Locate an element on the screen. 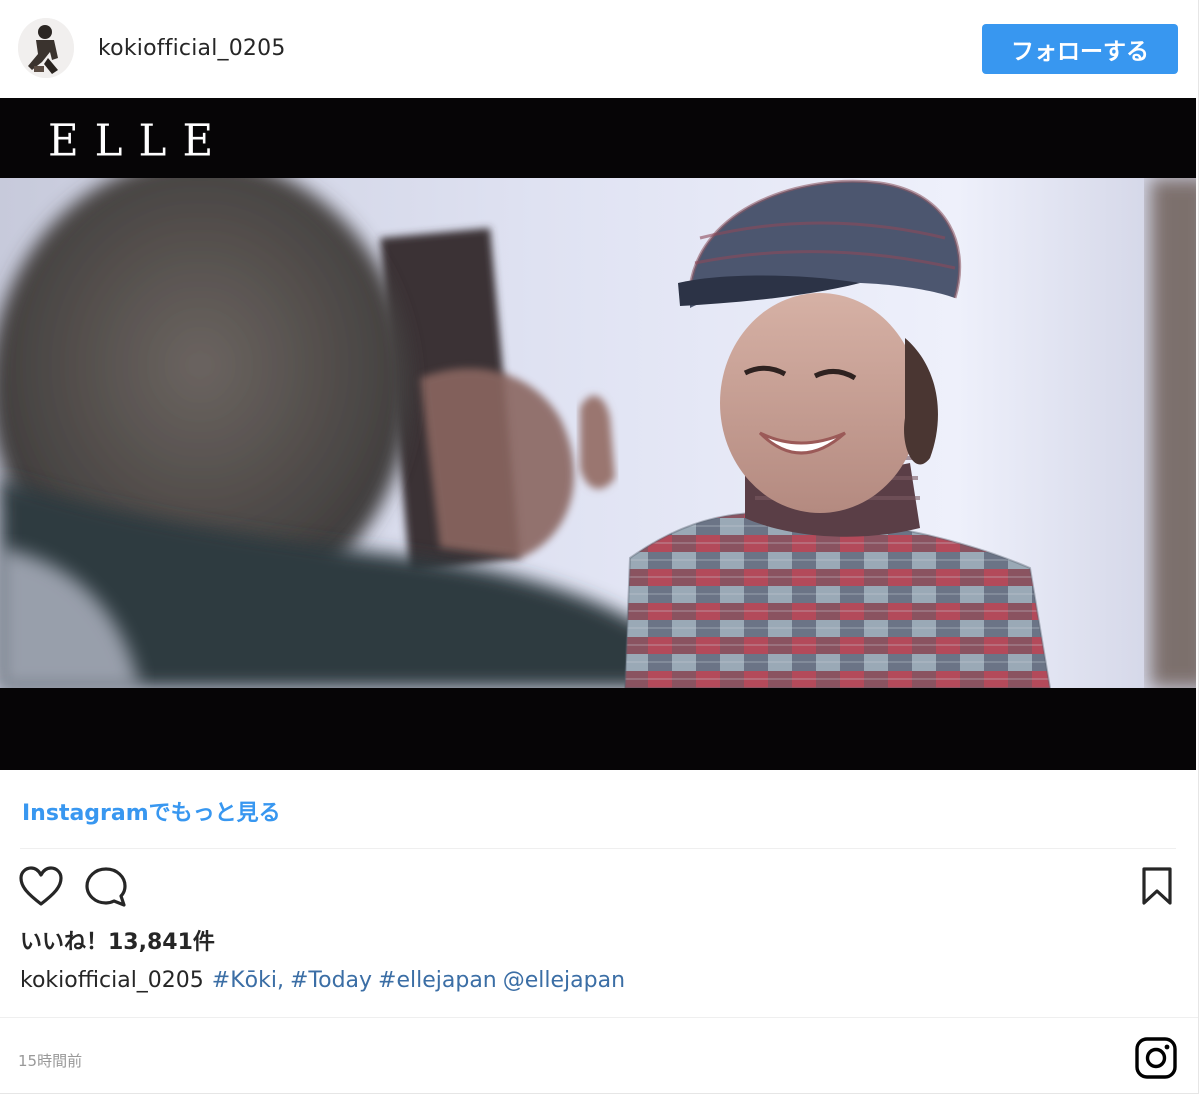 This screenshot has width=1200, height=1095. post-timestamp: 15時間前 is located at coordinates (50, 1060).